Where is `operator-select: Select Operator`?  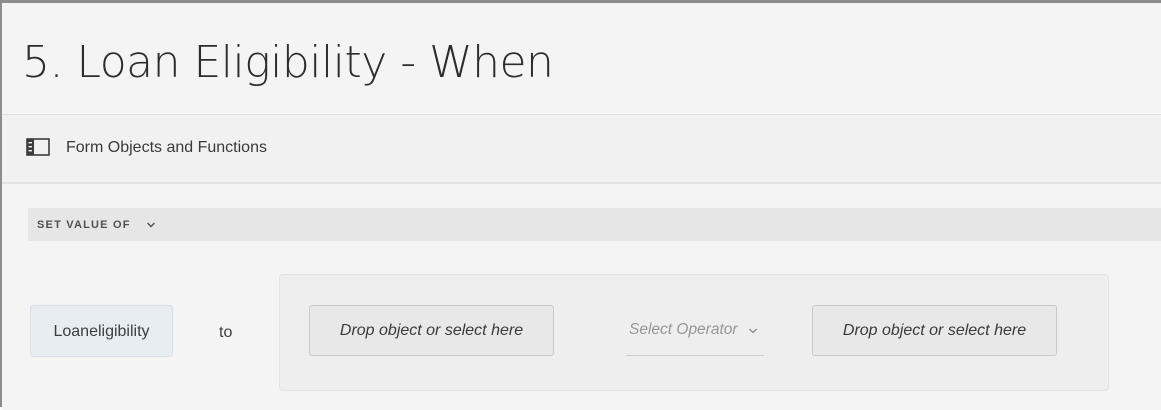
operator-select: Select Operator is located at coordinates (695, 335).